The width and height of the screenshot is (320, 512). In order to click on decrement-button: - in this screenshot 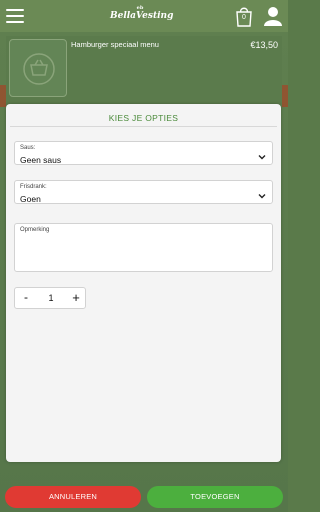, I will do `click(26, 298)`.